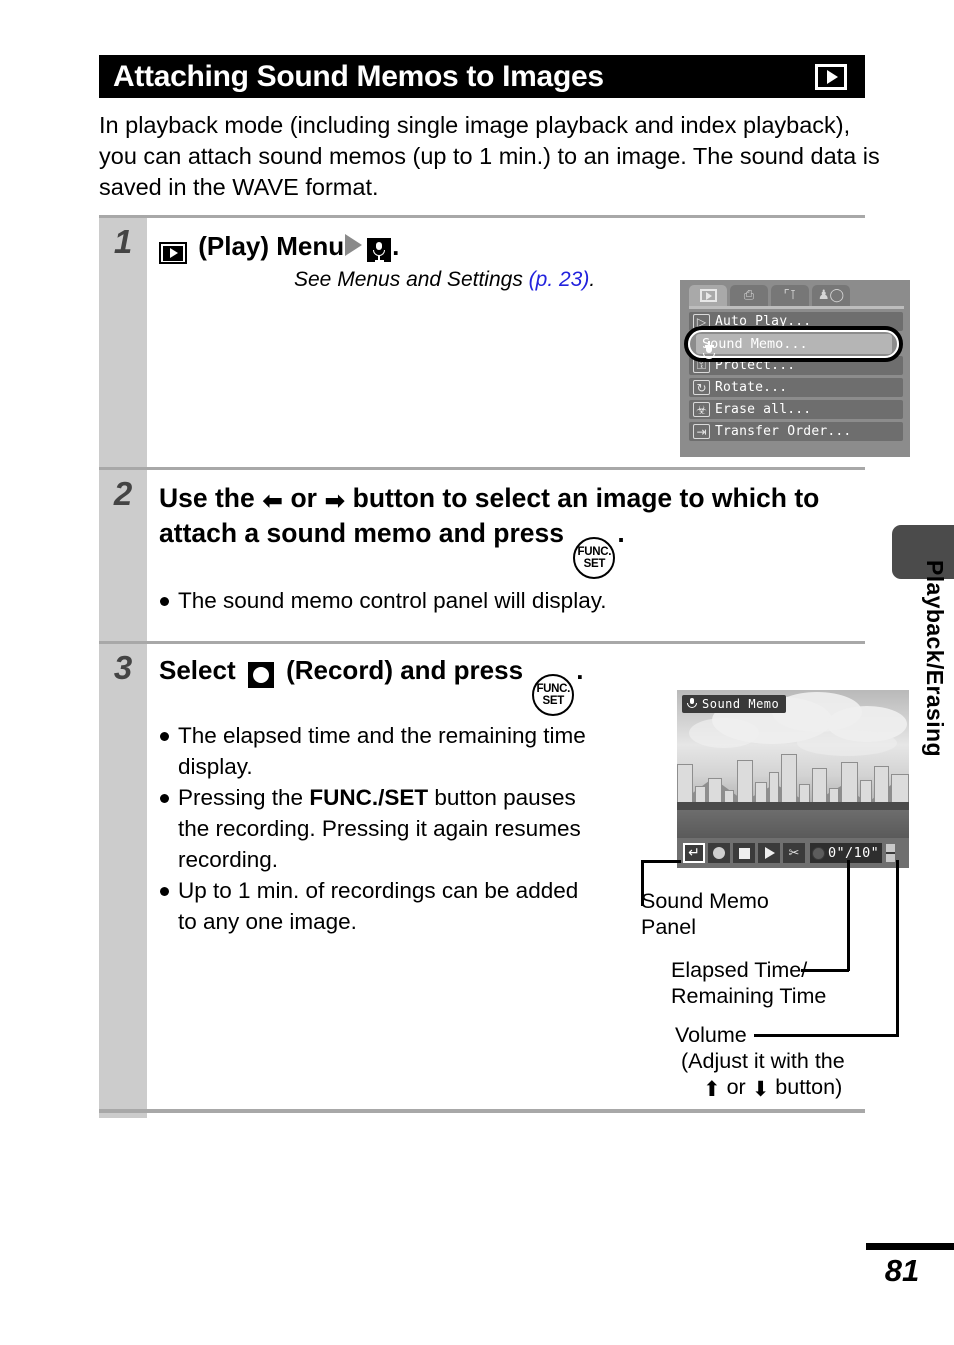 The width and height of the screenshot is (954, 1345). What do you see at coordinates (790, 295) in the screenshot?
I see `camera-tab-setup: ⌜⊺` at bounding box center [790, 295].